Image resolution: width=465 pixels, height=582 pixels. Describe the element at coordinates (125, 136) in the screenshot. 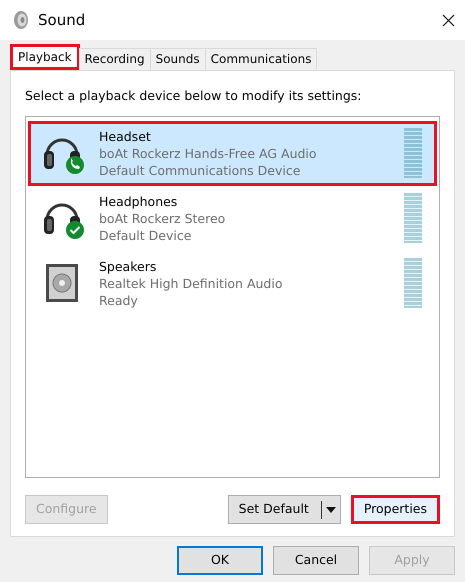

I see `device-name: Headset` at that location.